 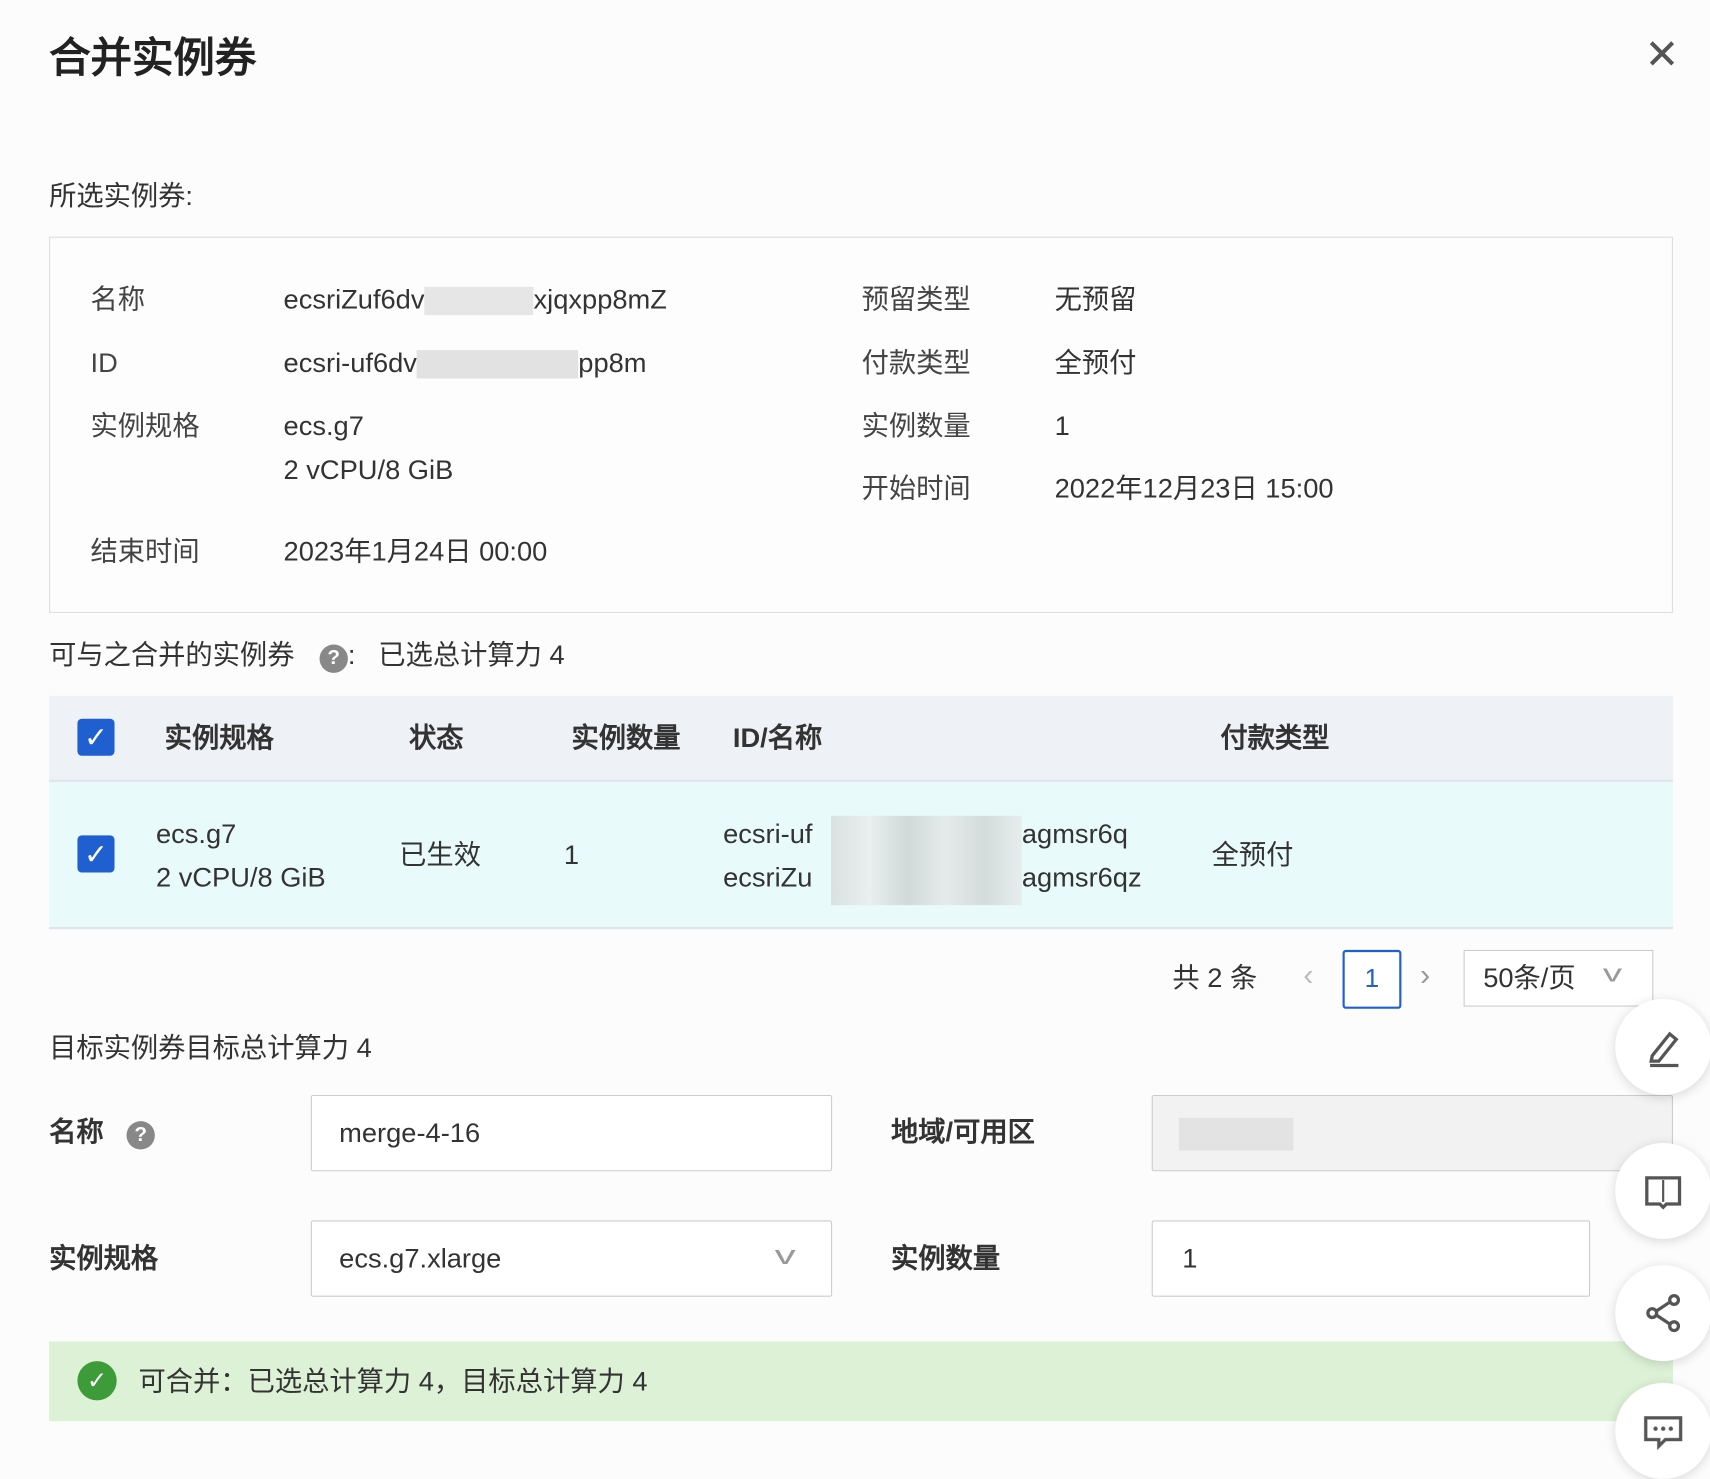 What do you see at coordinates (768, 834) in the screenshot?
I see `row-id: ecsri-uf` at bounding box center [768, 834].